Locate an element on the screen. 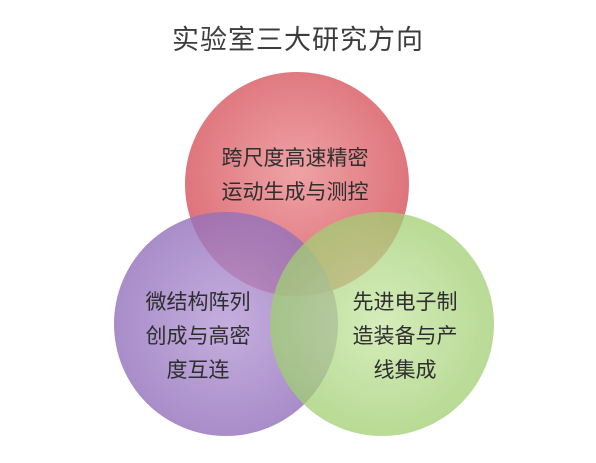 This screenshot has width=596, height=463. circle-top-line-1: 跨尺度高速精密 is located at coordinates (295, 158).